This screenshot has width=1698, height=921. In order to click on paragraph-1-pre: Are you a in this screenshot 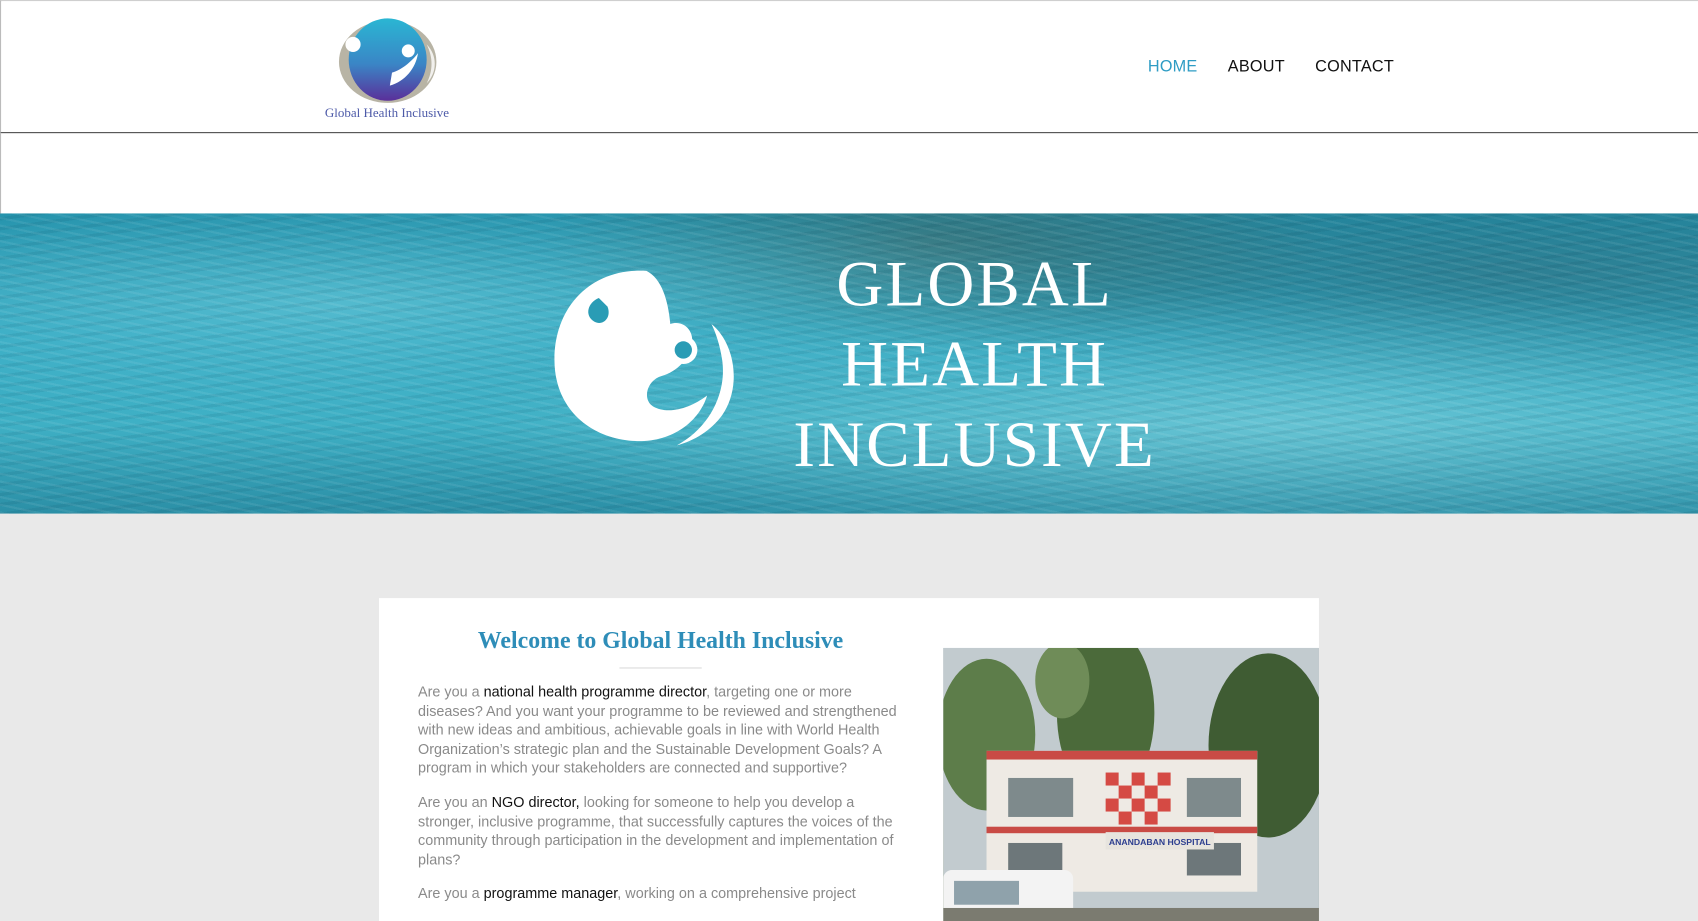, I will do `click(450, 691)`.